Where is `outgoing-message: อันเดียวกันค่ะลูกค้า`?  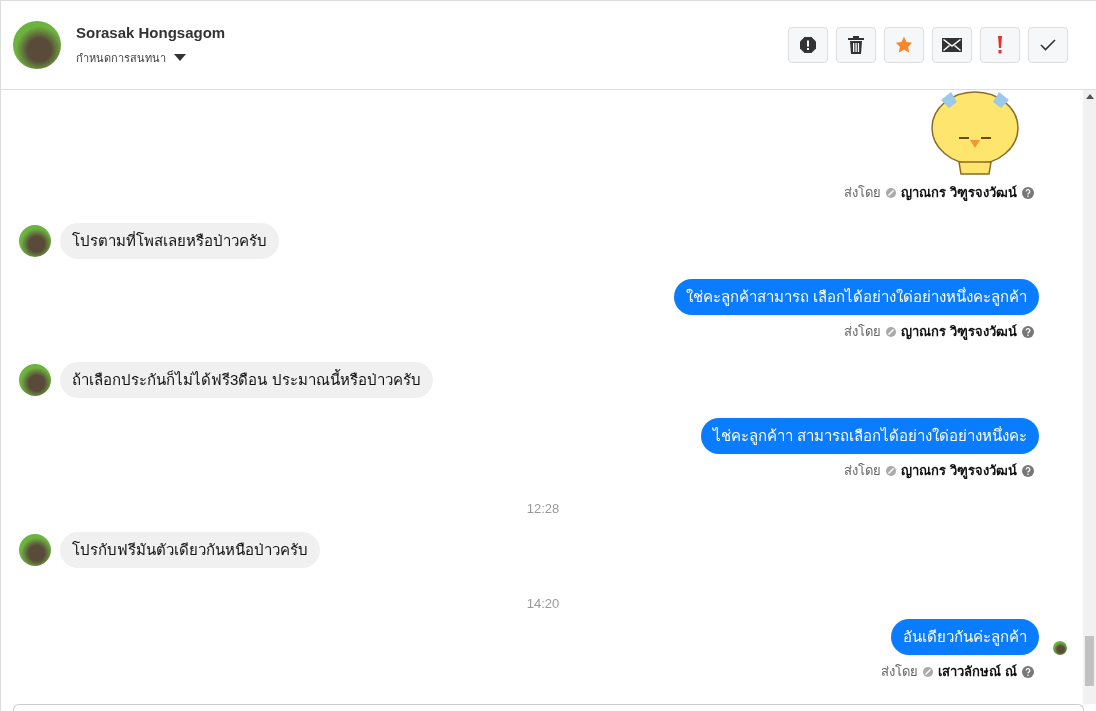
outgoing-message: อันเดียวกันค่ะลูกค้า is located at coordinates (965, 637).